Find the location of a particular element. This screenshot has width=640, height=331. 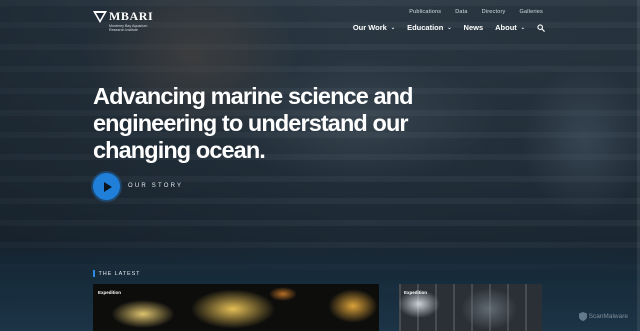

logo-mark-icon is located at coordinates (100, 17).